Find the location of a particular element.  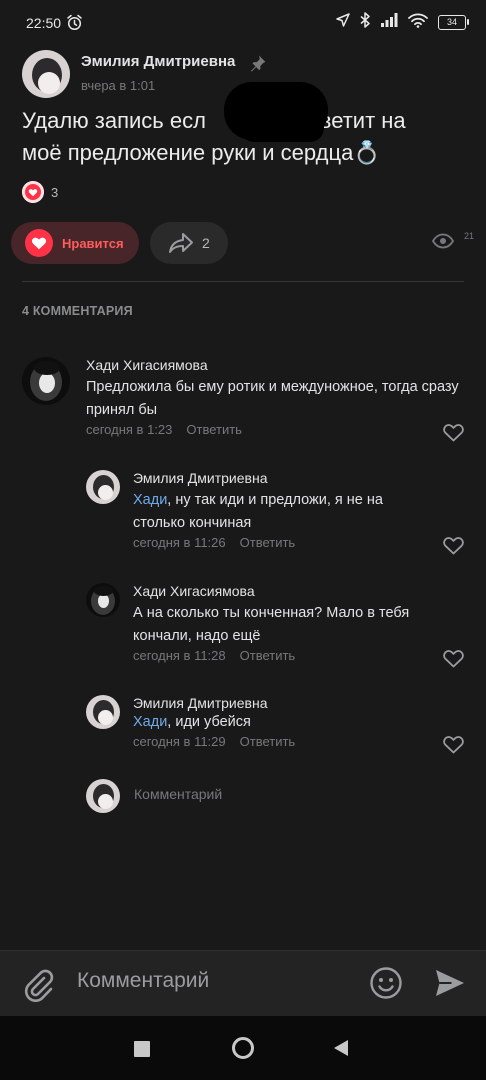

views-counter: 21 is located at coordinates (453, 242).